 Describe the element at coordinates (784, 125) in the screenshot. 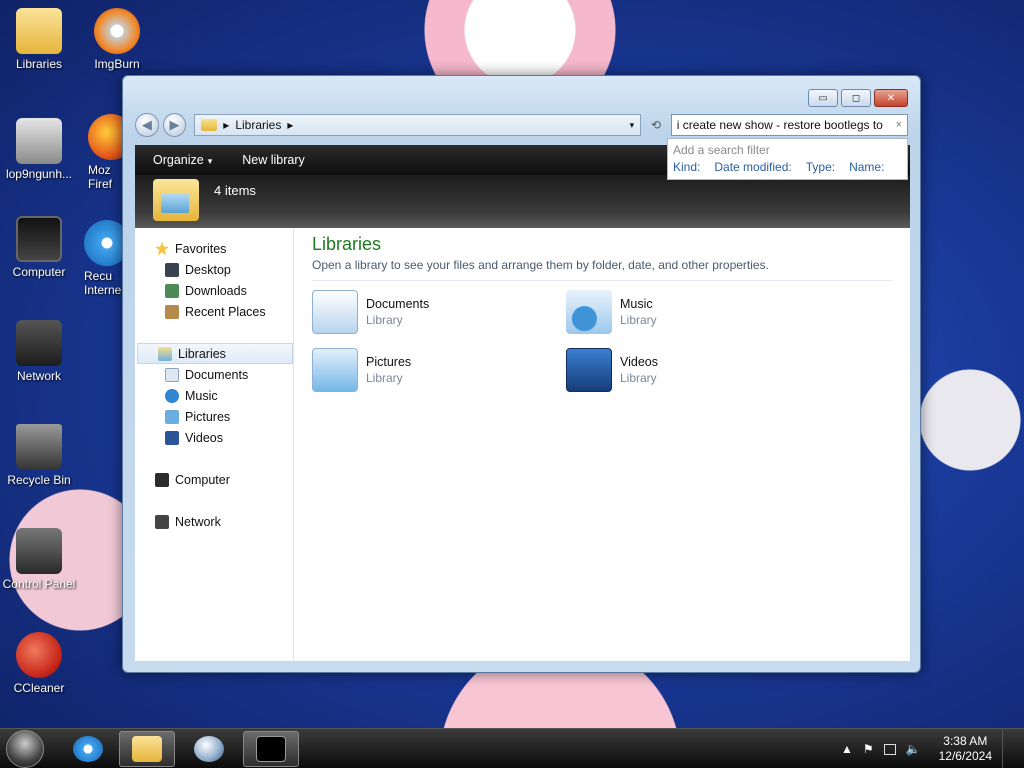

I see `search-input` at that location.